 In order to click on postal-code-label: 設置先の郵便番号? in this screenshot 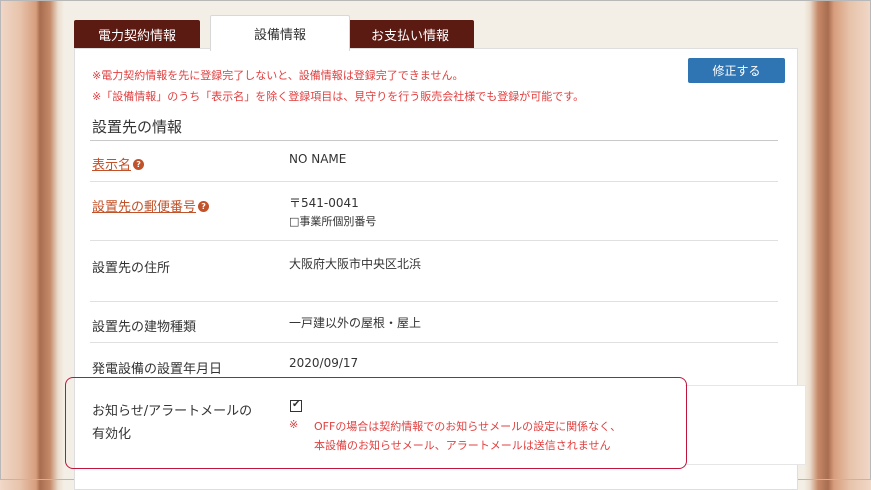, I will do `click(151, 205)`.